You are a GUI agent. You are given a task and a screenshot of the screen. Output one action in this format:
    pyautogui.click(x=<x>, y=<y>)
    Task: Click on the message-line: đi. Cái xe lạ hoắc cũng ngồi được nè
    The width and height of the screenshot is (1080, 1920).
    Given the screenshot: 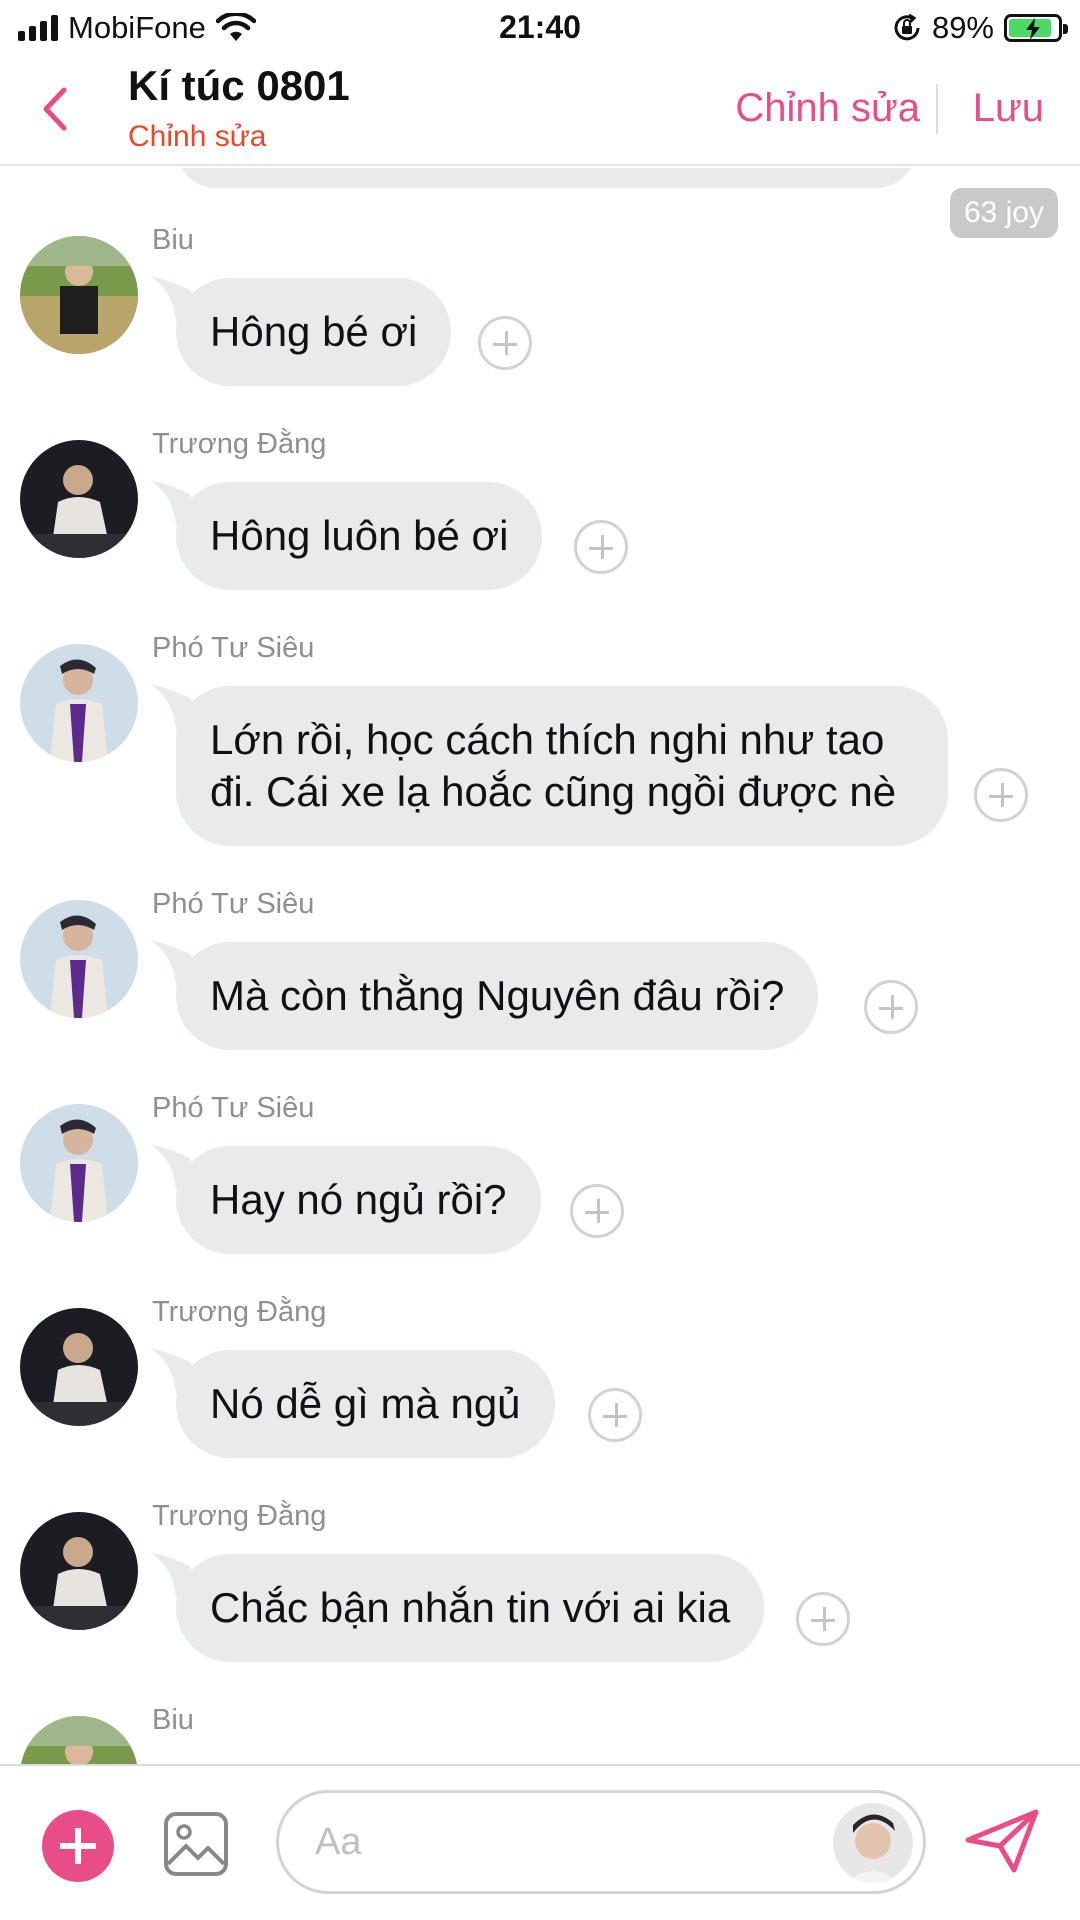 What is the action you would take?
    pyautogui.click(x=553, y=791)
    